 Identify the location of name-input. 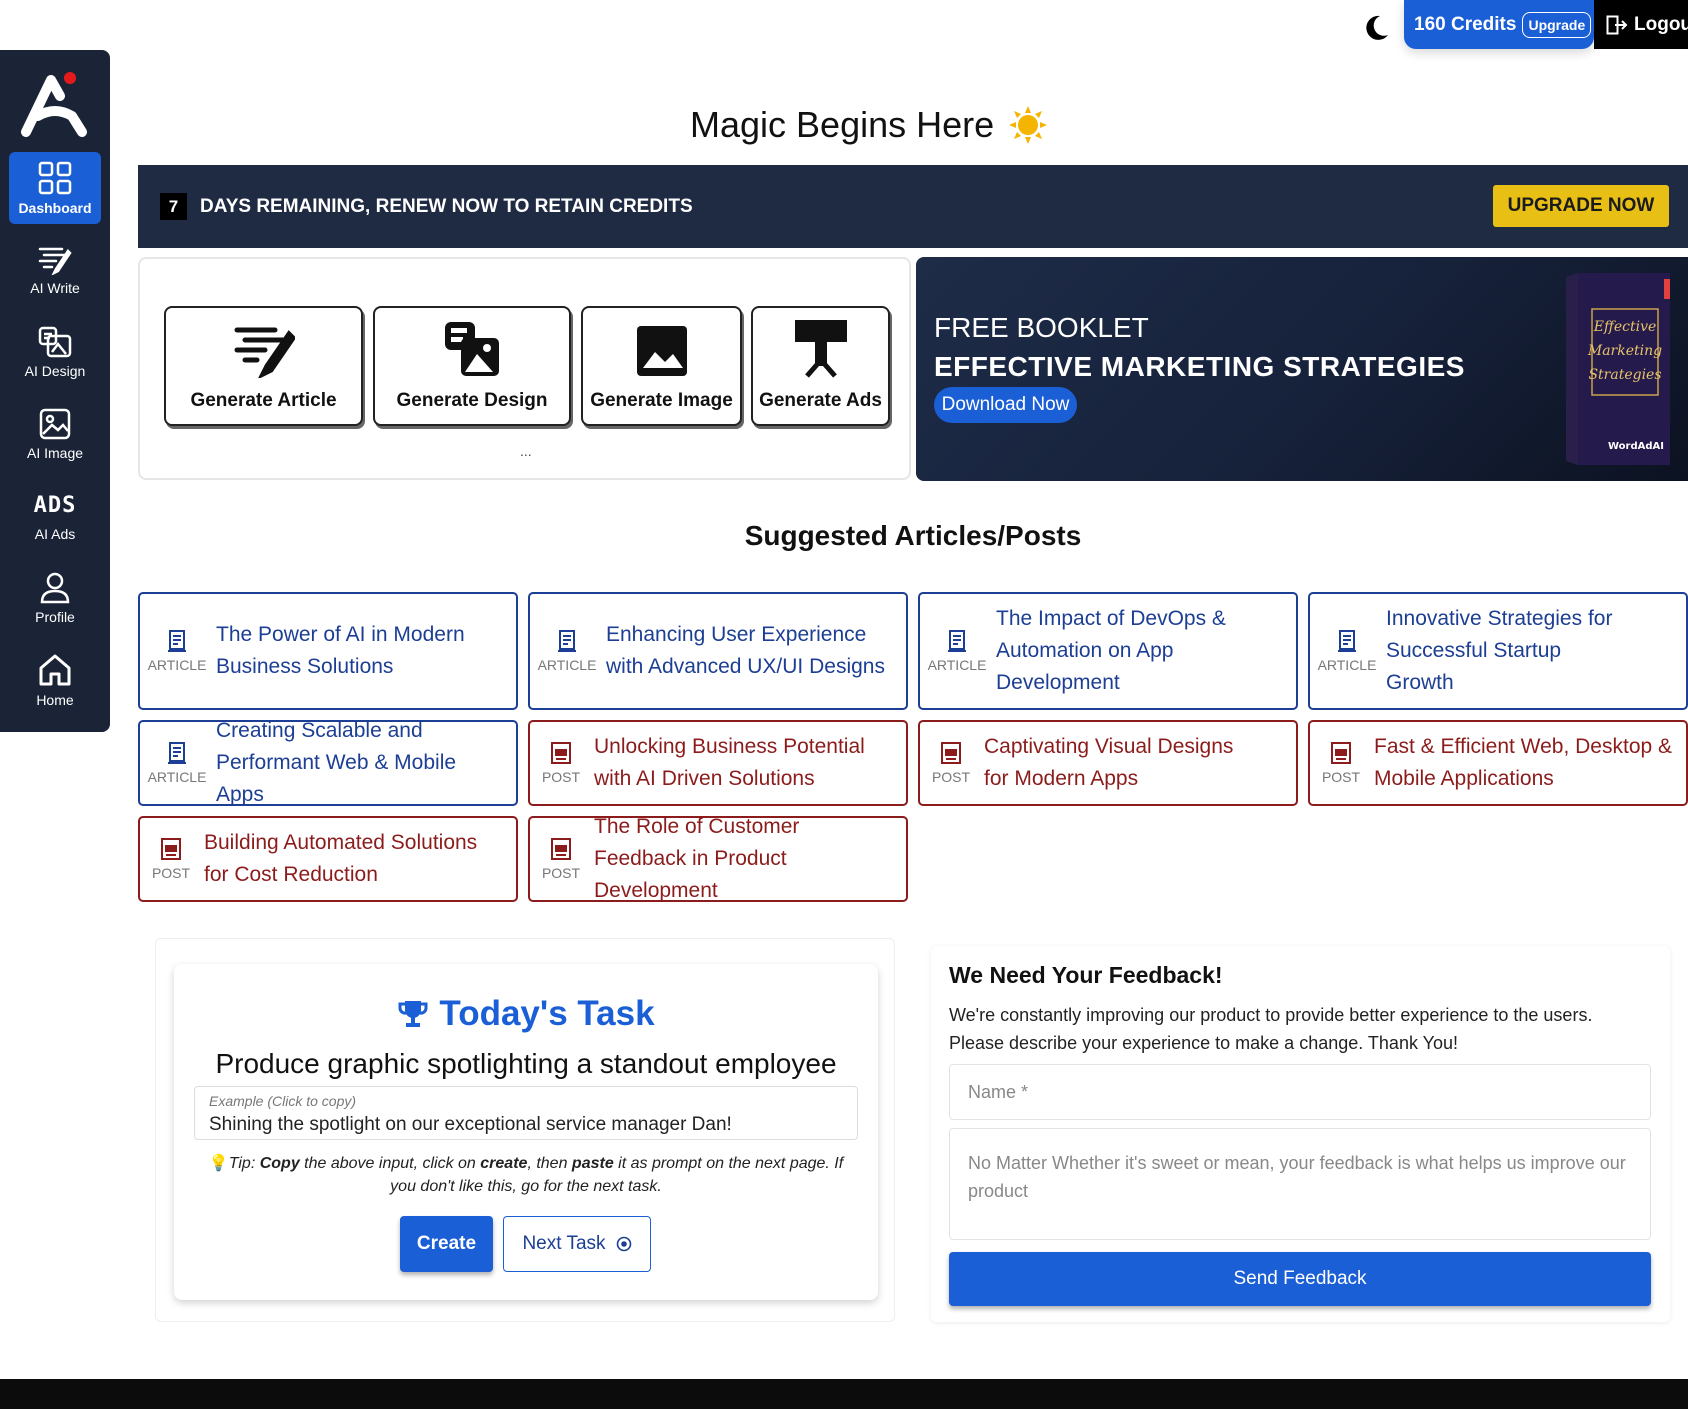
(1300, 1092).